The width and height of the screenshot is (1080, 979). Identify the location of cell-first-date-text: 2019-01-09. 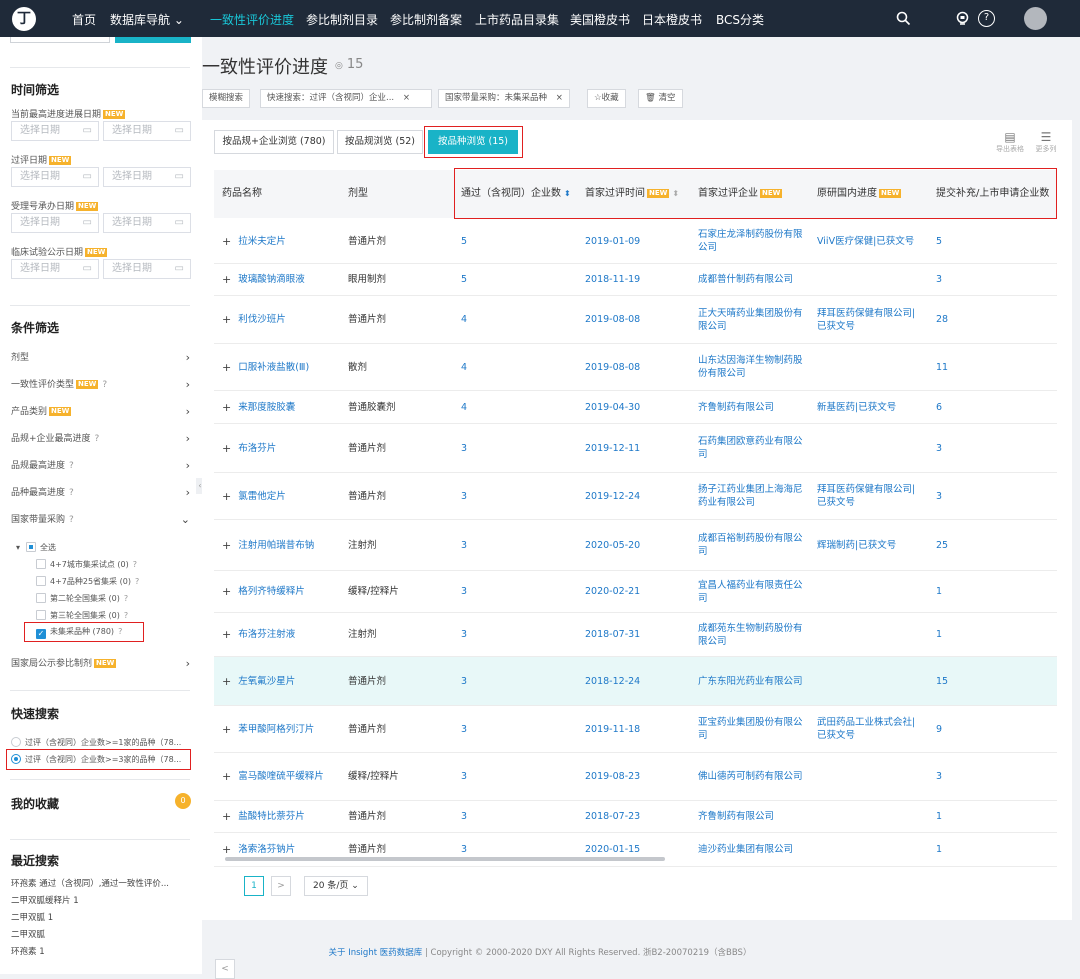
(612, 241).